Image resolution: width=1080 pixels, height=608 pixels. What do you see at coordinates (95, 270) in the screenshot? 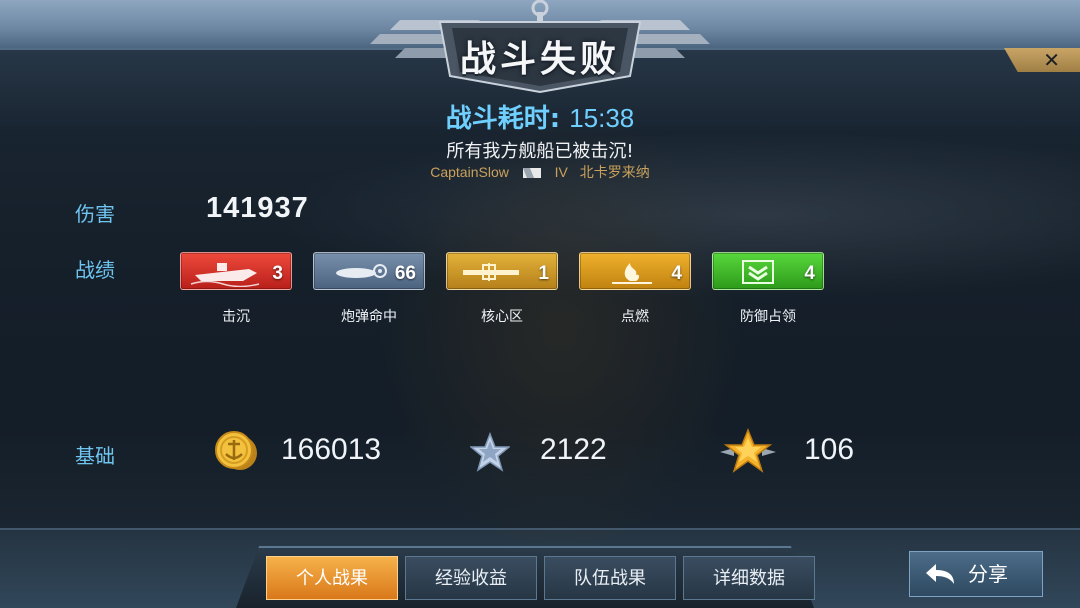
I see `achievements-label: 战绩` at bounding box center [95, 270].